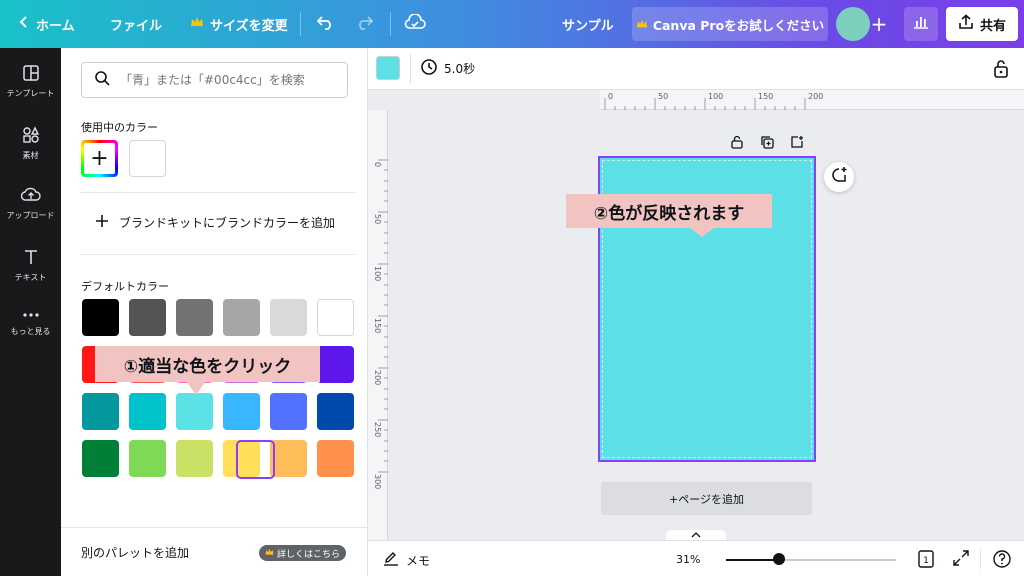  I want to click on add-comment-button, so click(839, 177).